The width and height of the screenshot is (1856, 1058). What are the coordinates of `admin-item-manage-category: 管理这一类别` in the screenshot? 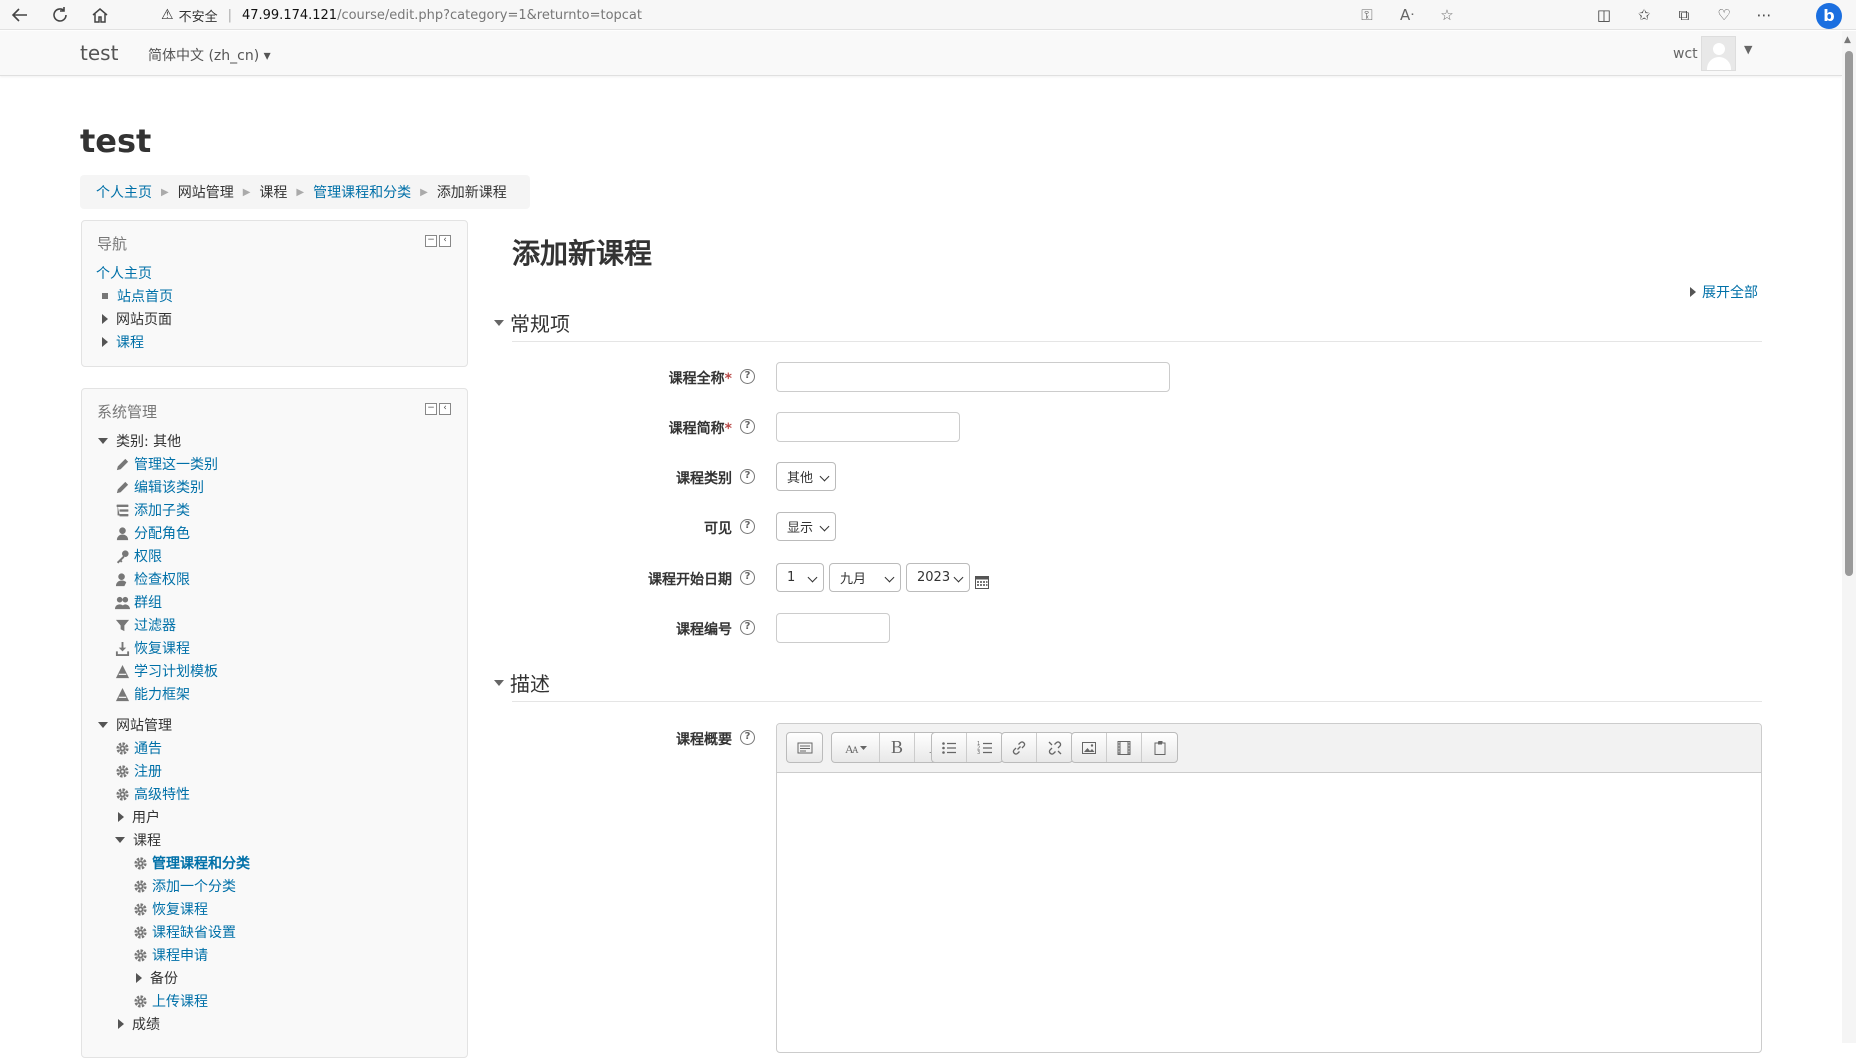 It's located at (166, 464).